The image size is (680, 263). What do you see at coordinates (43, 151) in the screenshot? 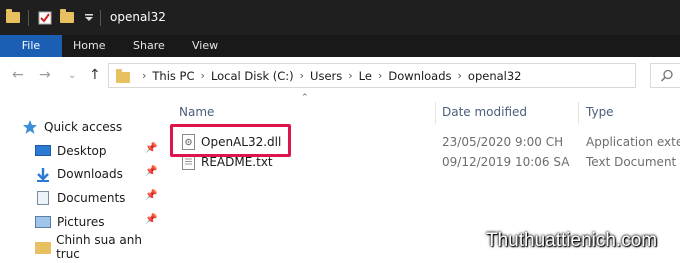
I see `desktop-icon` at bounding box center [43, 151].